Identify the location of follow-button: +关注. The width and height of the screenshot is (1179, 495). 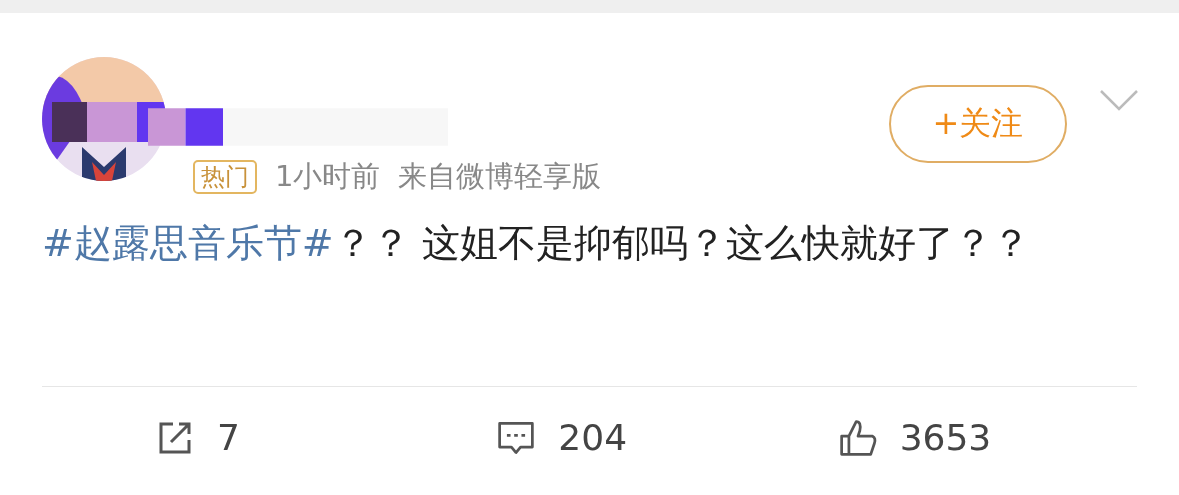
(978, 124).